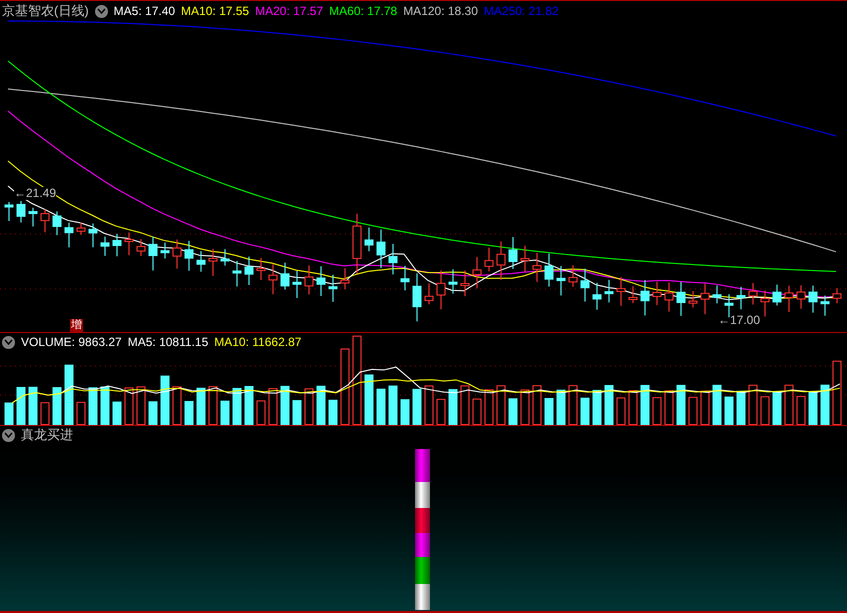 This screenshot has height=613, width=847. Describe the element at coordinates (363, 11) in the screenshot. I see `indicator-value: MA60: 17.78` at that location.